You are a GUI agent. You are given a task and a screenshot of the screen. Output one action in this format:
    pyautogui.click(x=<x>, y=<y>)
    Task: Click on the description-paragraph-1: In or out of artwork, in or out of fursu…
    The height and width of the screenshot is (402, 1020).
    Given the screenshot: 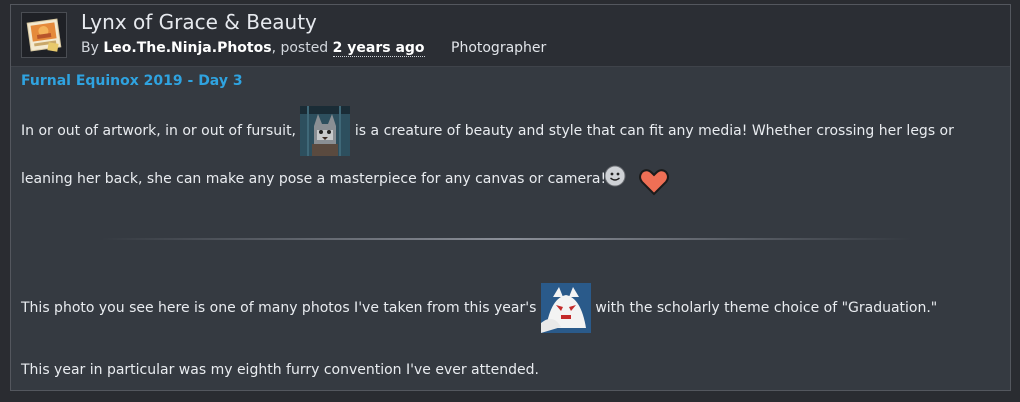 What is the action you would take?
    pyautogui.click(x=487, y=131)
    